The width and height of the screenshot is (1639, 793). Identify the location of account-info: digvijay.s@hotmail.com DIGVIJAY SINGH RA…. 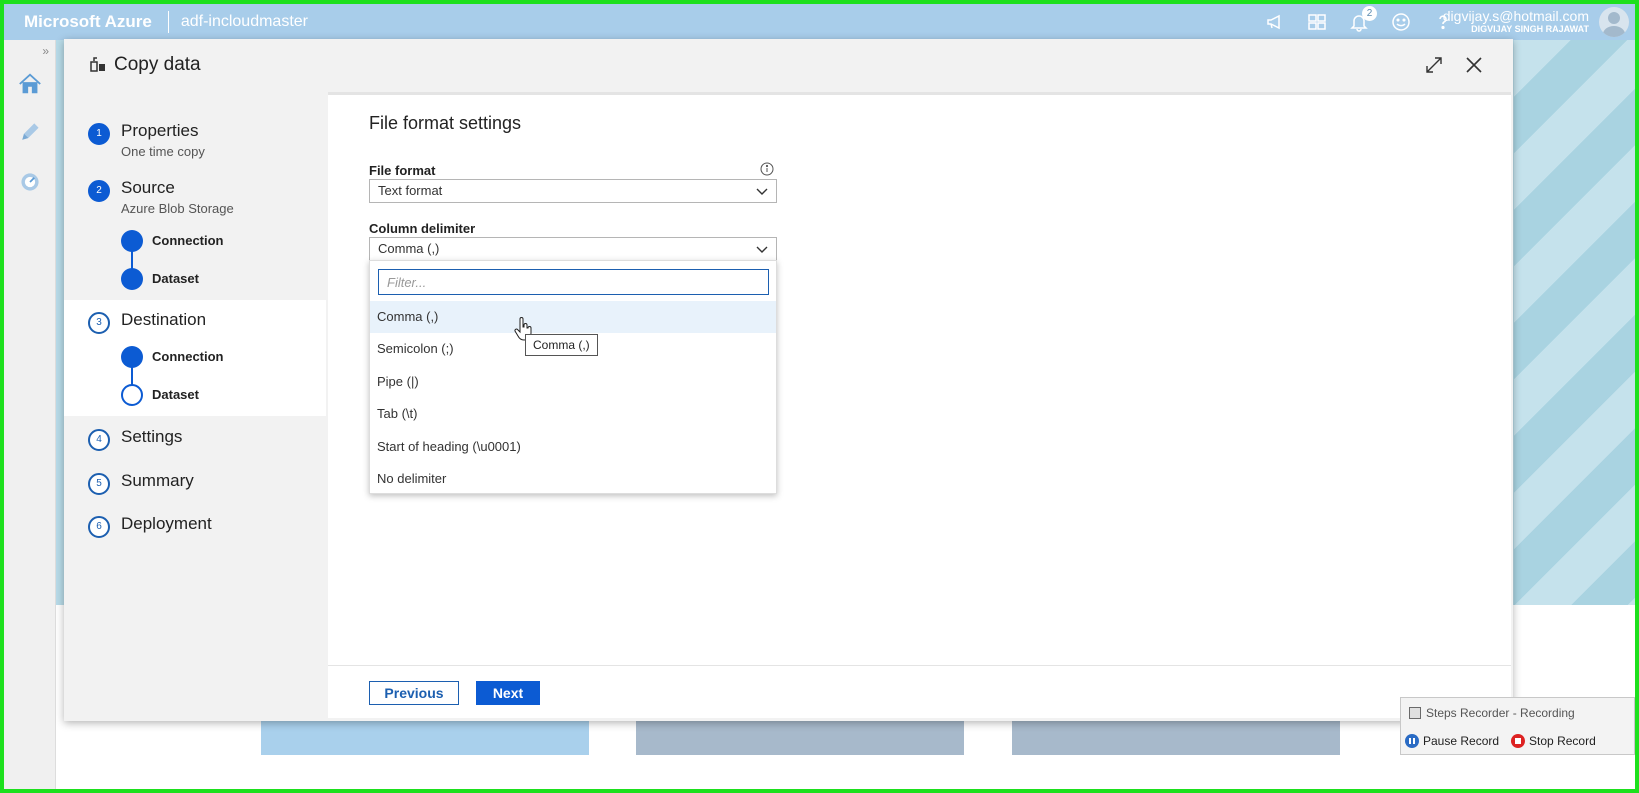
(1516, 21).